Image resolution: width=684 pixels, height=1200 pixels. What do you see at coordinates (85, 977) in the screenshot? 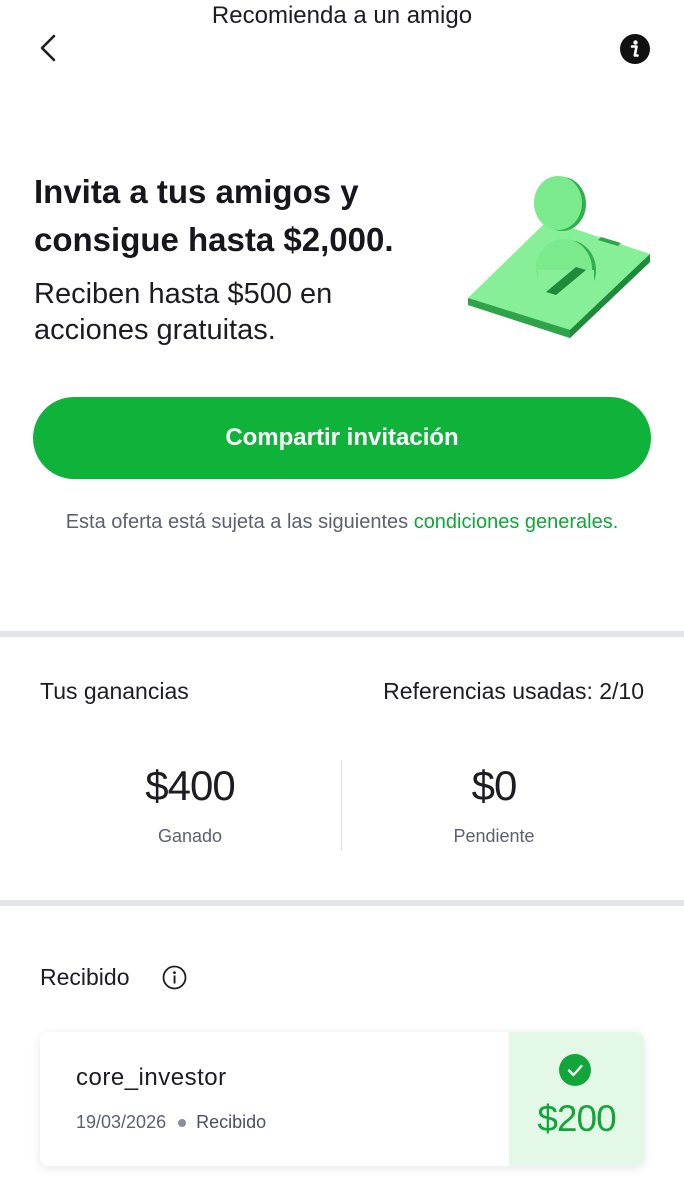
I see `received-label: Recibido` at bounding box center [85, 977].